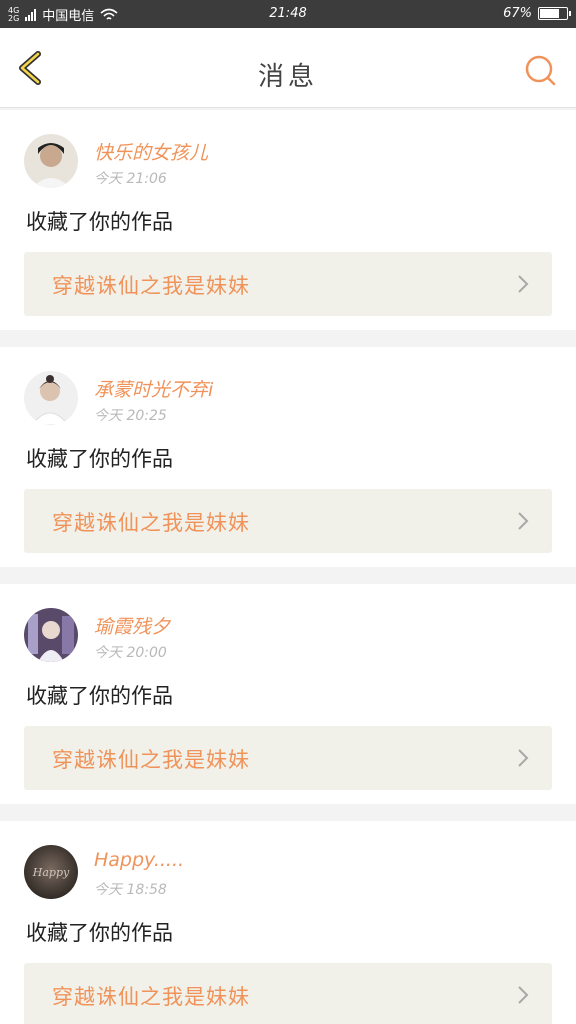 The width and height of the screenshot is (576, 1024). Describe the element at coordinates (287, 77) in the screenshot. I see `page-title: 消息` at that location.